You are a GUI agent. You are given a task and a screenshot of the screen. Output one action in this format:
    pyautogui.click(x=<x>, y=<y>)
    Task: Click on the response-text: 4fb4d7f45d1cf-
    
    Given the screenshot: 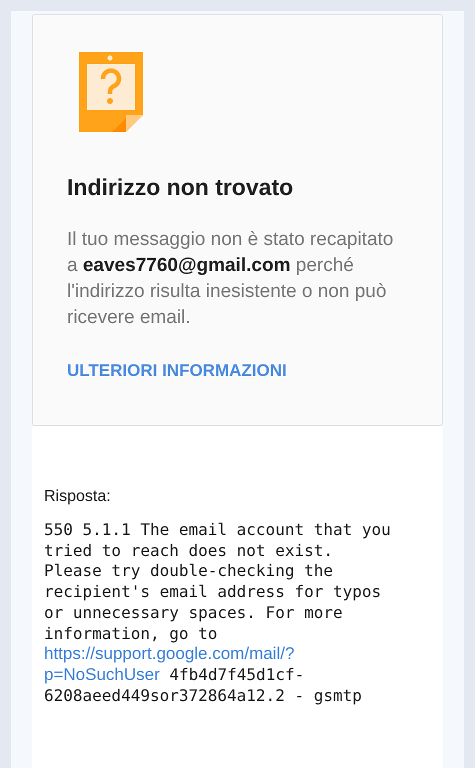 What is the action you would take?
    pyautogui.click(x=236, y=675)
    